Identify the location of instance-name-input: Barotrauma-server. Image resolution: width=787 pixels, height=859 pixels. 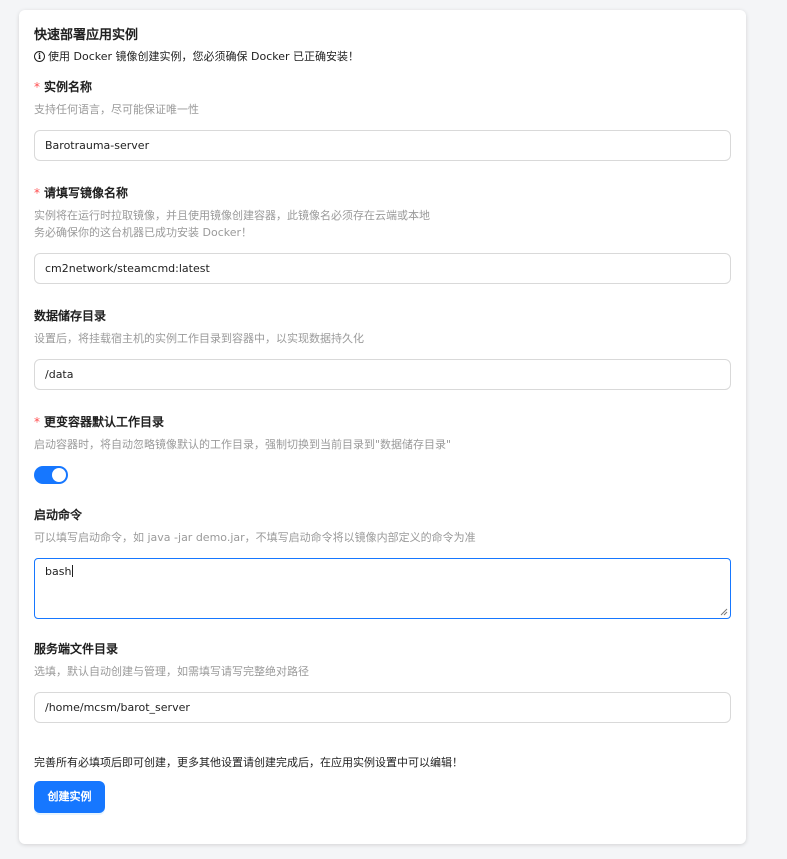
(382, 145).